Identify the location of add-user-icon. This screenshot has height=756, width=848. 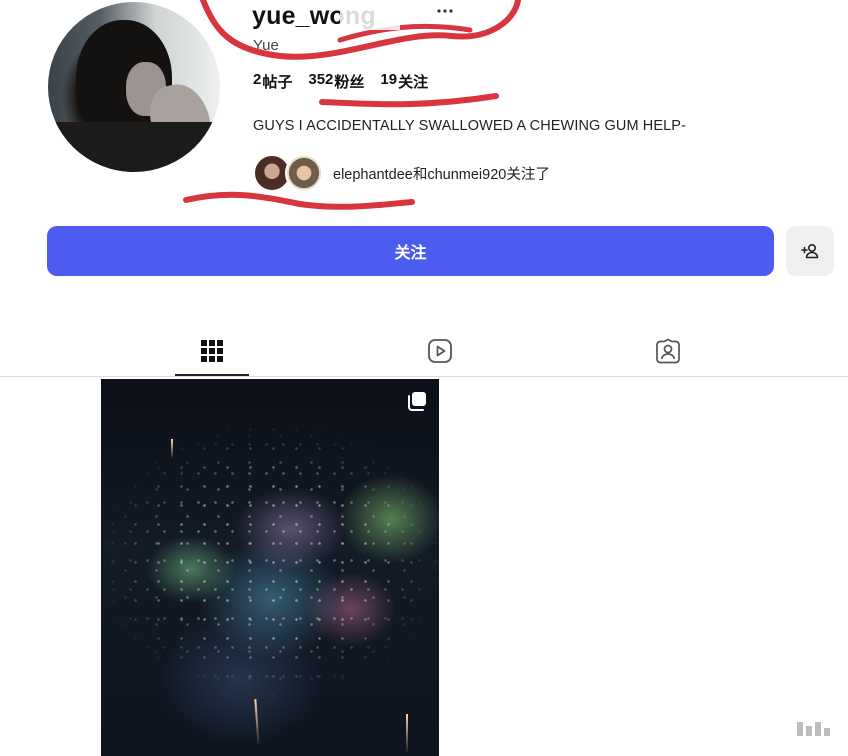
(810, 251).